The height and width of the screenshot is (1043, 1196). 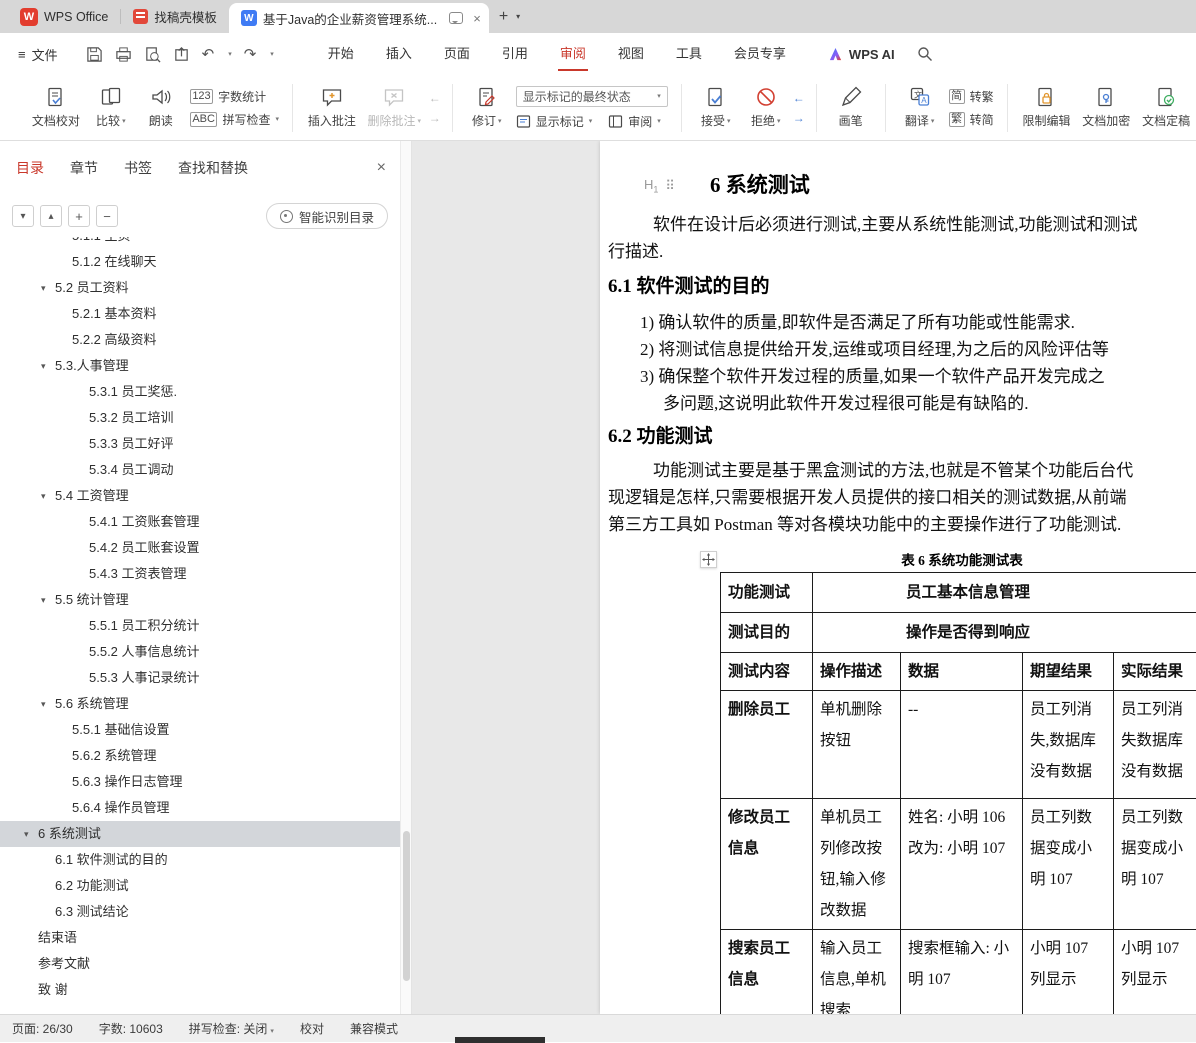 I want to click on toc-item: 5.3.3 员工好评, so click(x=200, y=444).